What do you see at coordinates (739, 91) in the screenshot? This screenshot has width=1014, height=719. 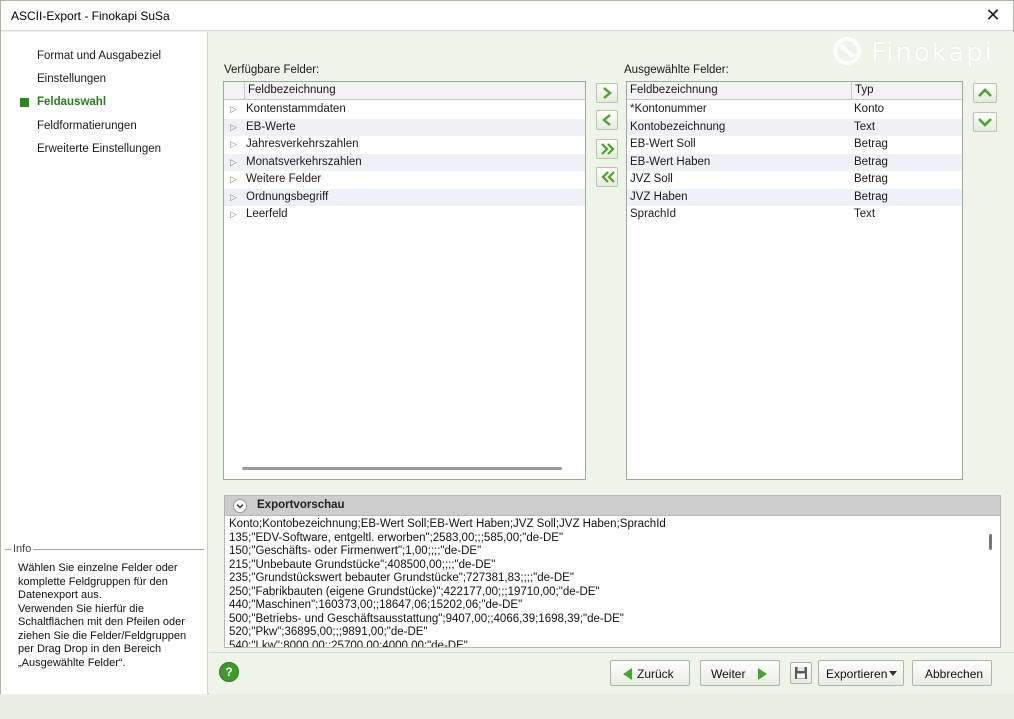 I see `selected-name-column-header: Feldbezeichnung` at bounding box center [739, 91].